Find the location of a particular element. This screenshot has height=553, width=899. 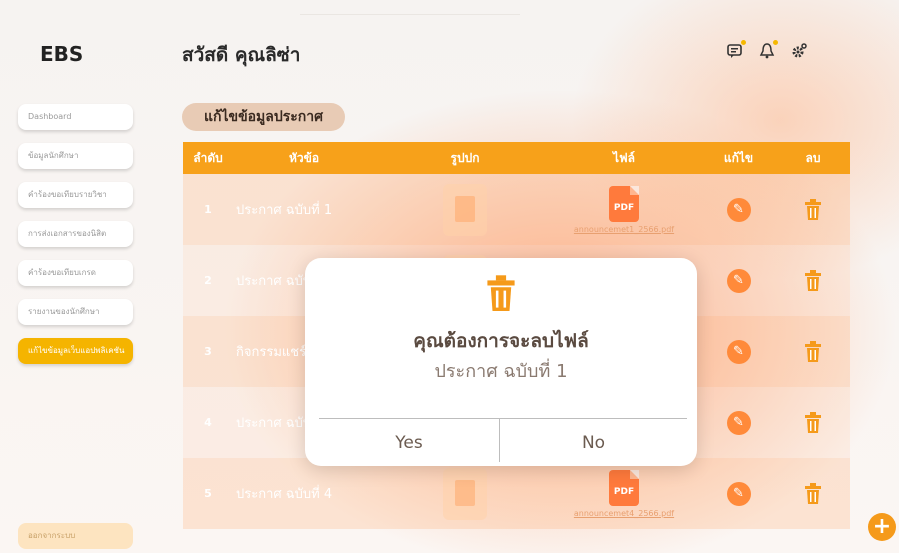

row-number: 3 is located at coordinates (208, 351).